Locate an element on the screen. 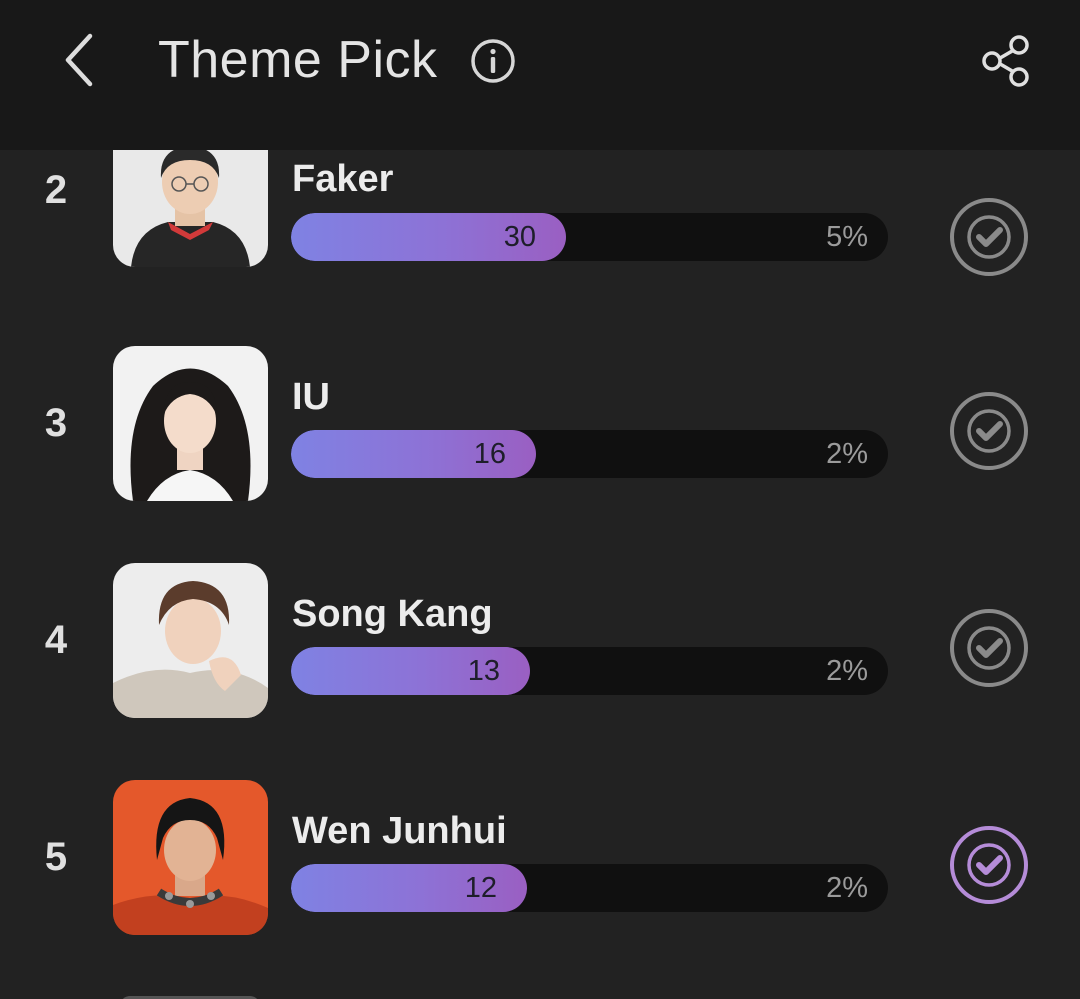  candidate-name: Song Kang is located at coordinates (392, 614).